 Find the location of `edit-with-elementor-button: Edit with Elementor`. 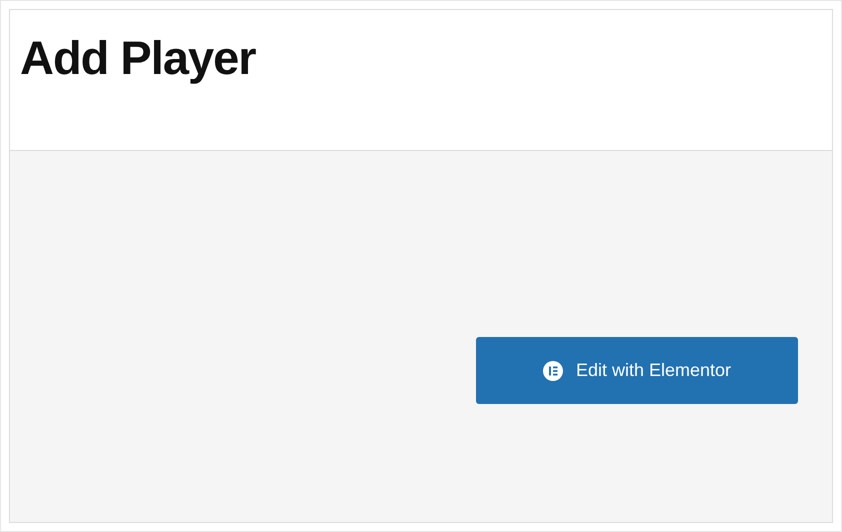

edit-with-elementor-button: Edit with Elementor is located at coordinates (637, 370).